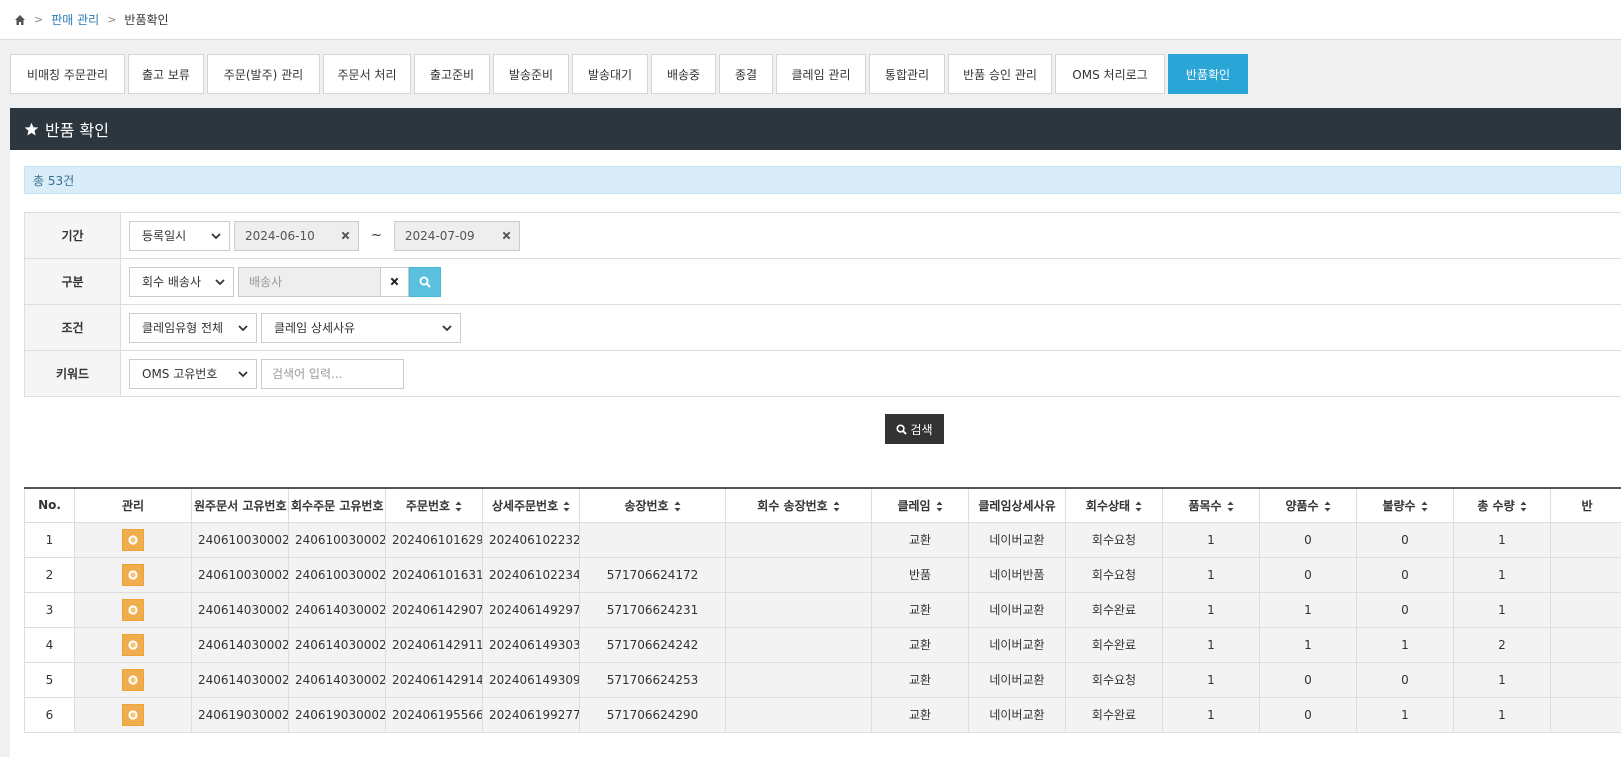 Image resolution: width=1621 pixels, height=757 pixels. Describe the element at coordinates (456, 235) in the screenshot. I see `end-date-input: 2024-07-09` at that location.